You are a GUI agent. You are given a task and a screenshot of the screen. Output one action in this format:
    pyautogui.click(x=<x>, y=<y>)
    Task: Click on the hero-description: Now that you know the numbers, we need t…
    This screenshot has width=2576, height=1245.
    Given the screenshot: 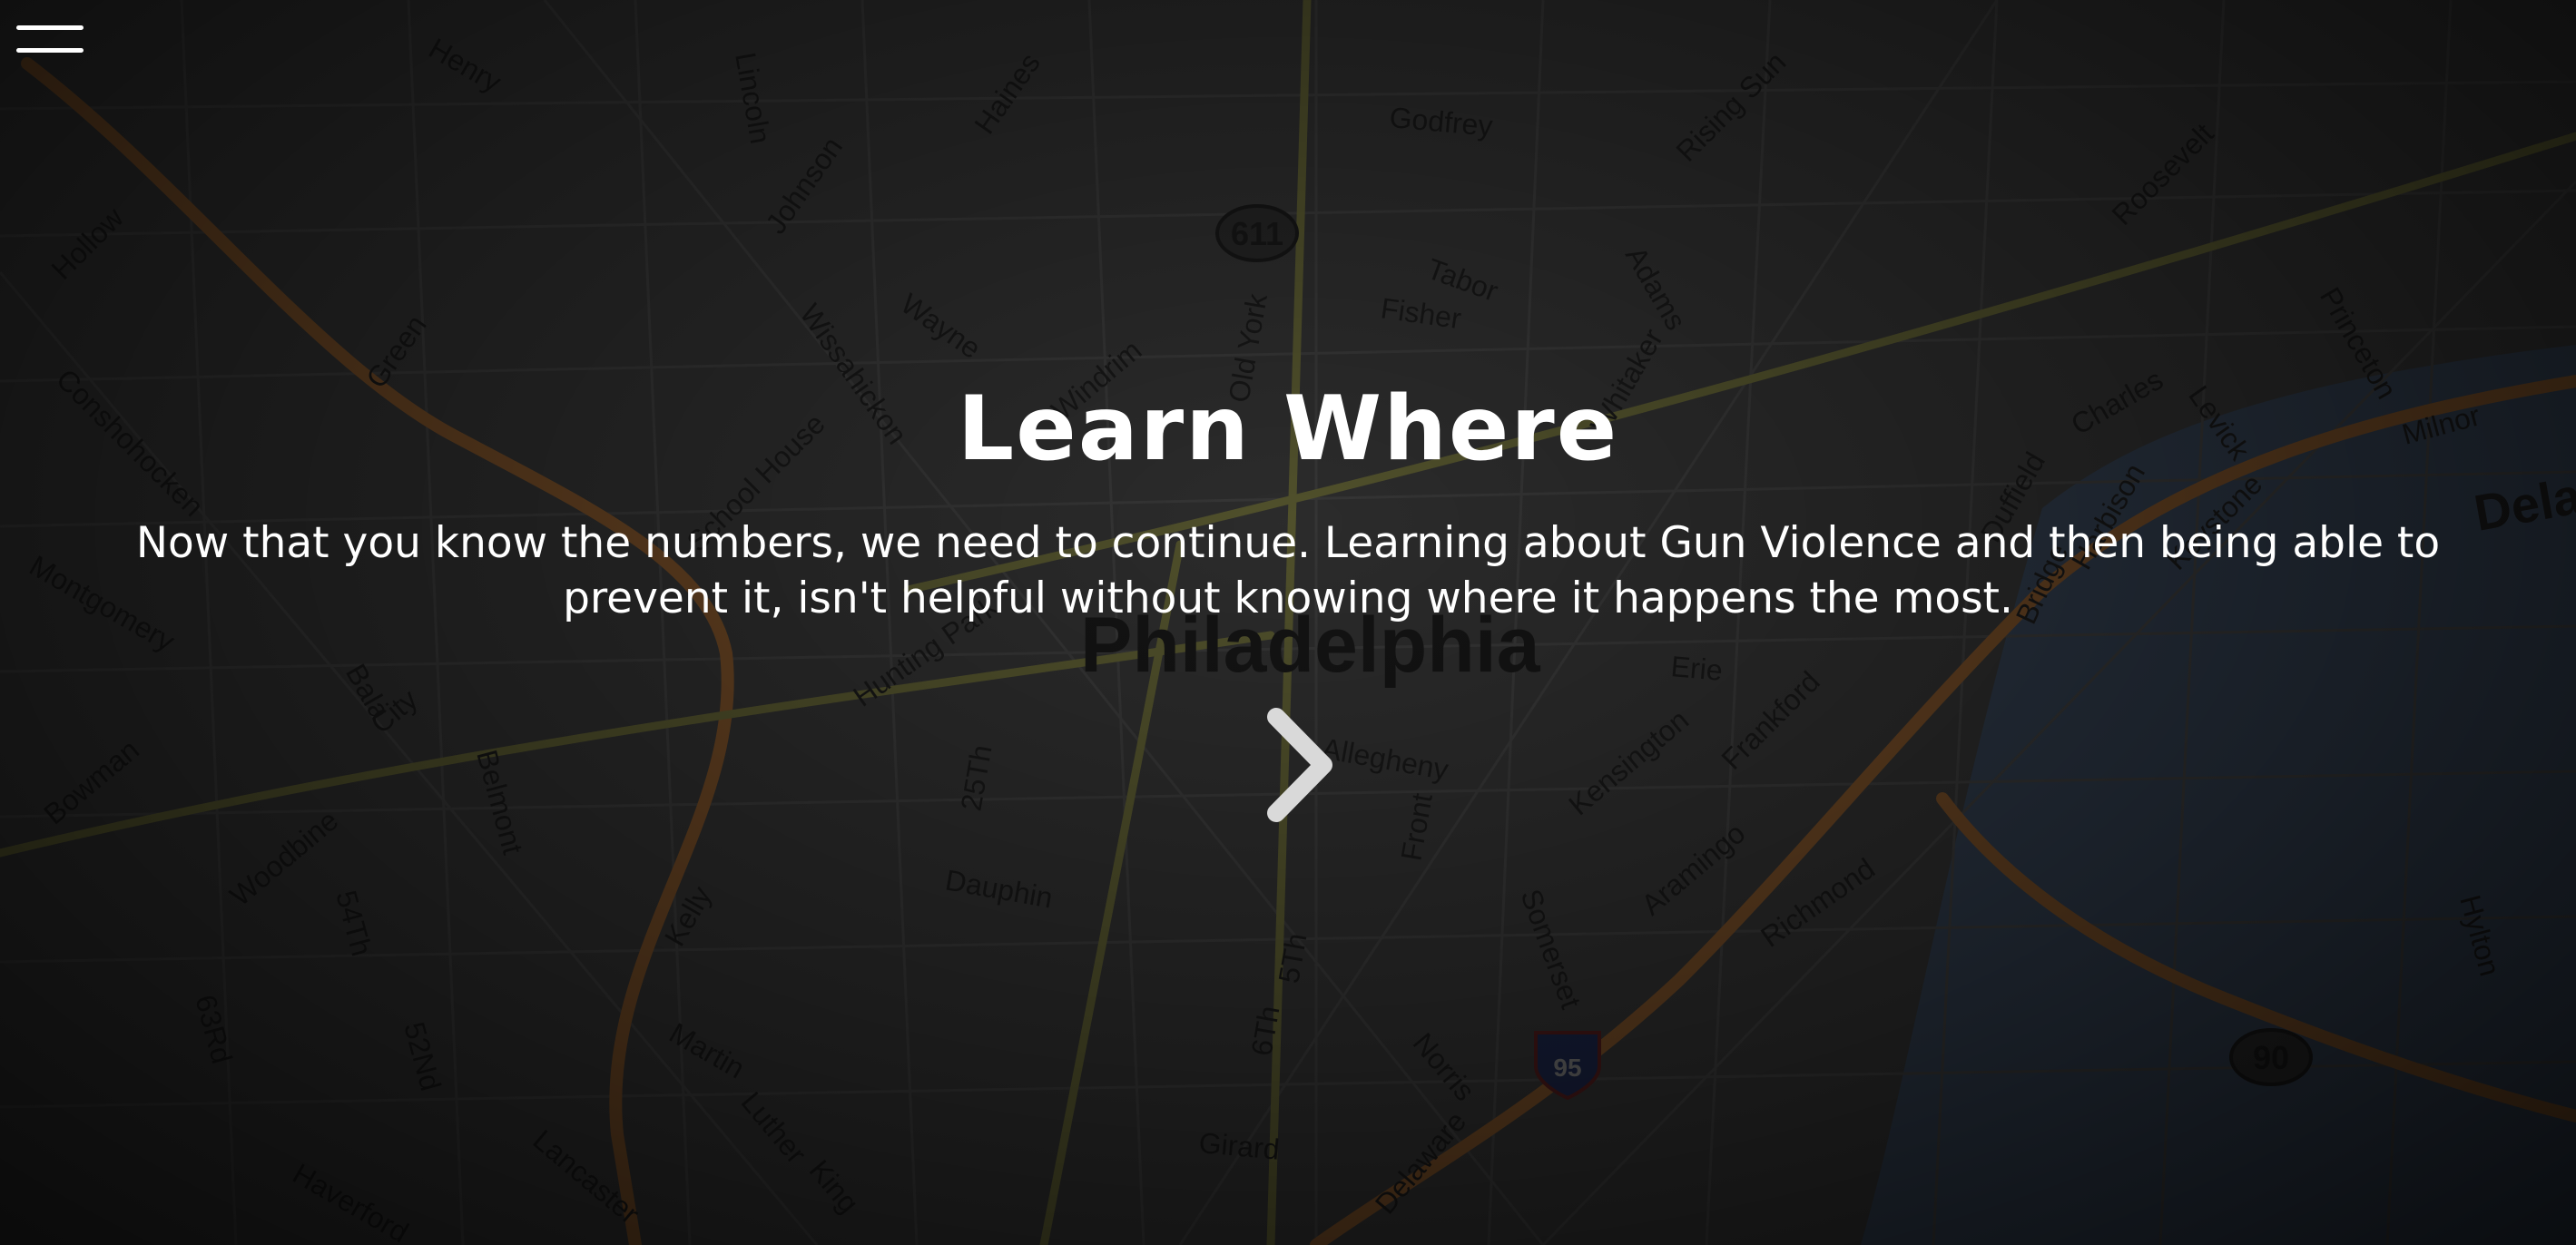 What is the action you would take?
    pyautogui.click(x=1288, y=570)
    